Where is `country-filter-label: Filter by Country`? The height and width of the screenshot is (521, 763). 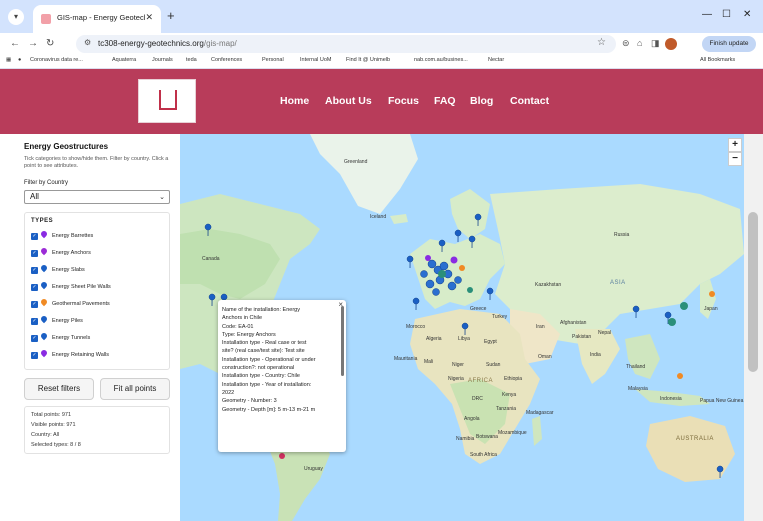 country-filter-label: Filter by Country is located at coordinates (46, 183).